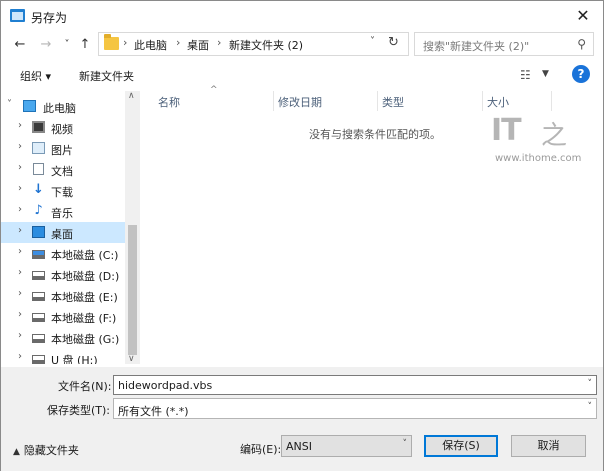 Image resolution: width=604 pixels, height=471 pixels. I want to click on tree-item-desktop: › 桌面, so click(63, 232).